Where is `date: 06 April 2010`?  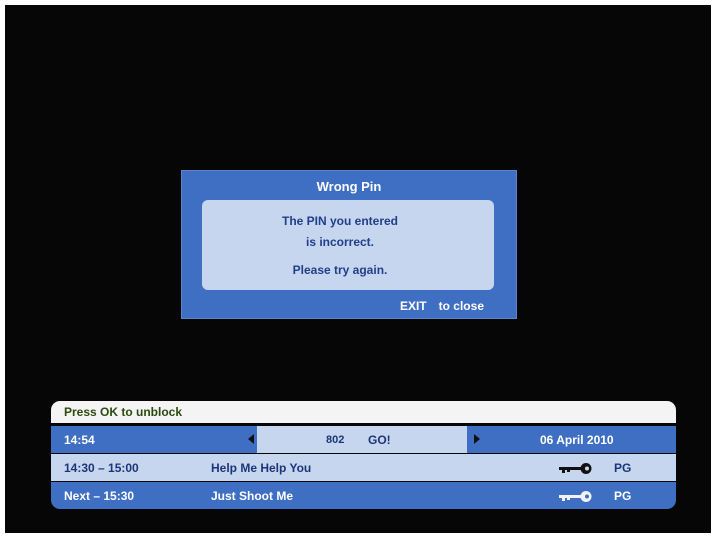 date: 06 April 2010 is located at coordinates (577, 440).